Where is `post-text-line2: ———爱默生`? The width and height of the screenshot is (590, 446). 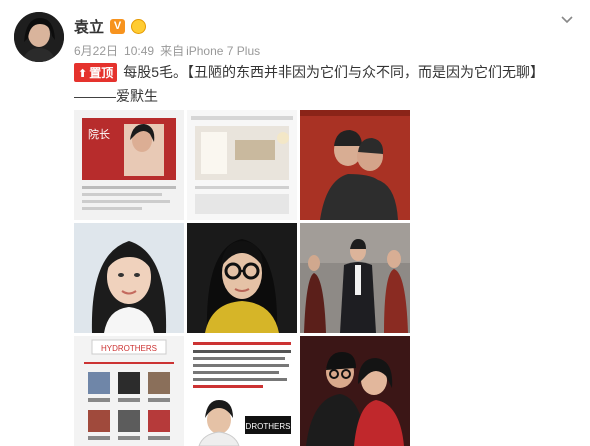 post-text-line2: ———爱默生 is located at coordinates (116, 96).